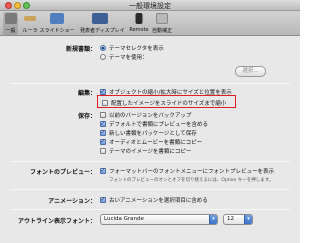  What do you see at coordinates (80, 49) in the screenshot?
I see `new-documents-label: 新規書類：` at bounding box center [80, 49].